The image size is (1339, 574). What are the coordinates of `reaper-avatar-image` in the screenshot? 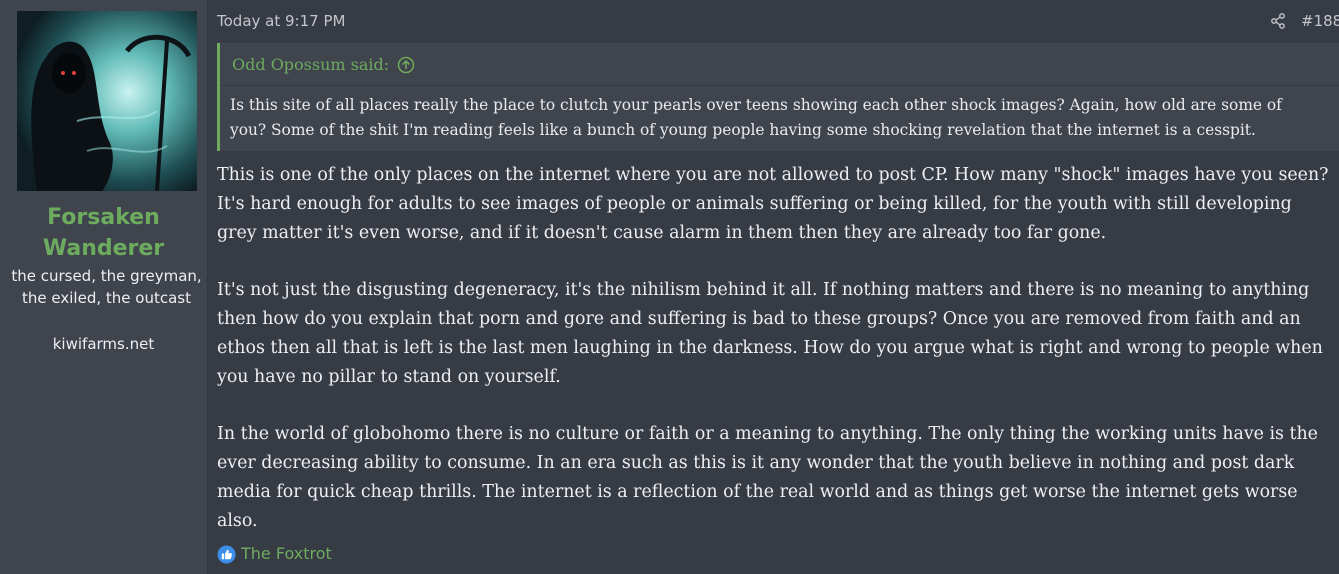 It's located at (107, 101).